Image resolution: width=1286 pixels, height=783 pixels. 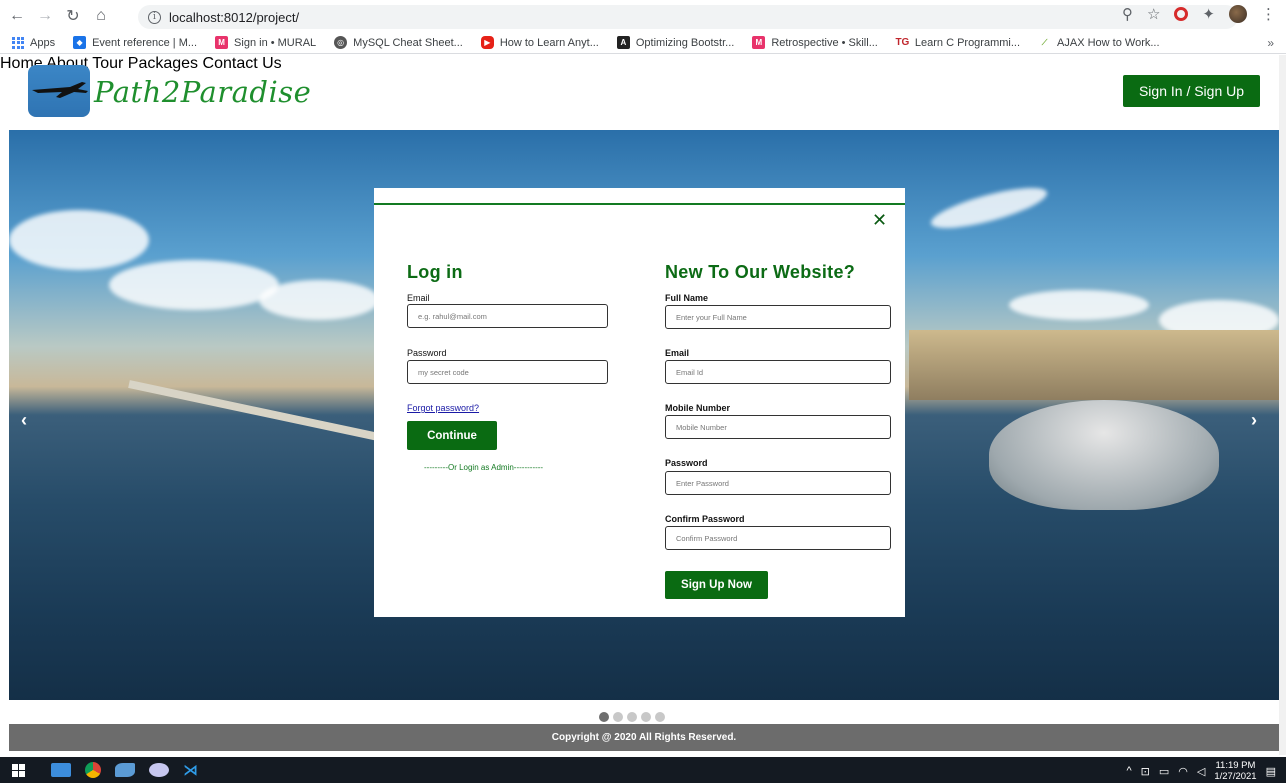 What do you see at coordinates (1128, 771) in the screenshot?
I see `chevron-up-icon: ^` at bounding box center [1128, 771].